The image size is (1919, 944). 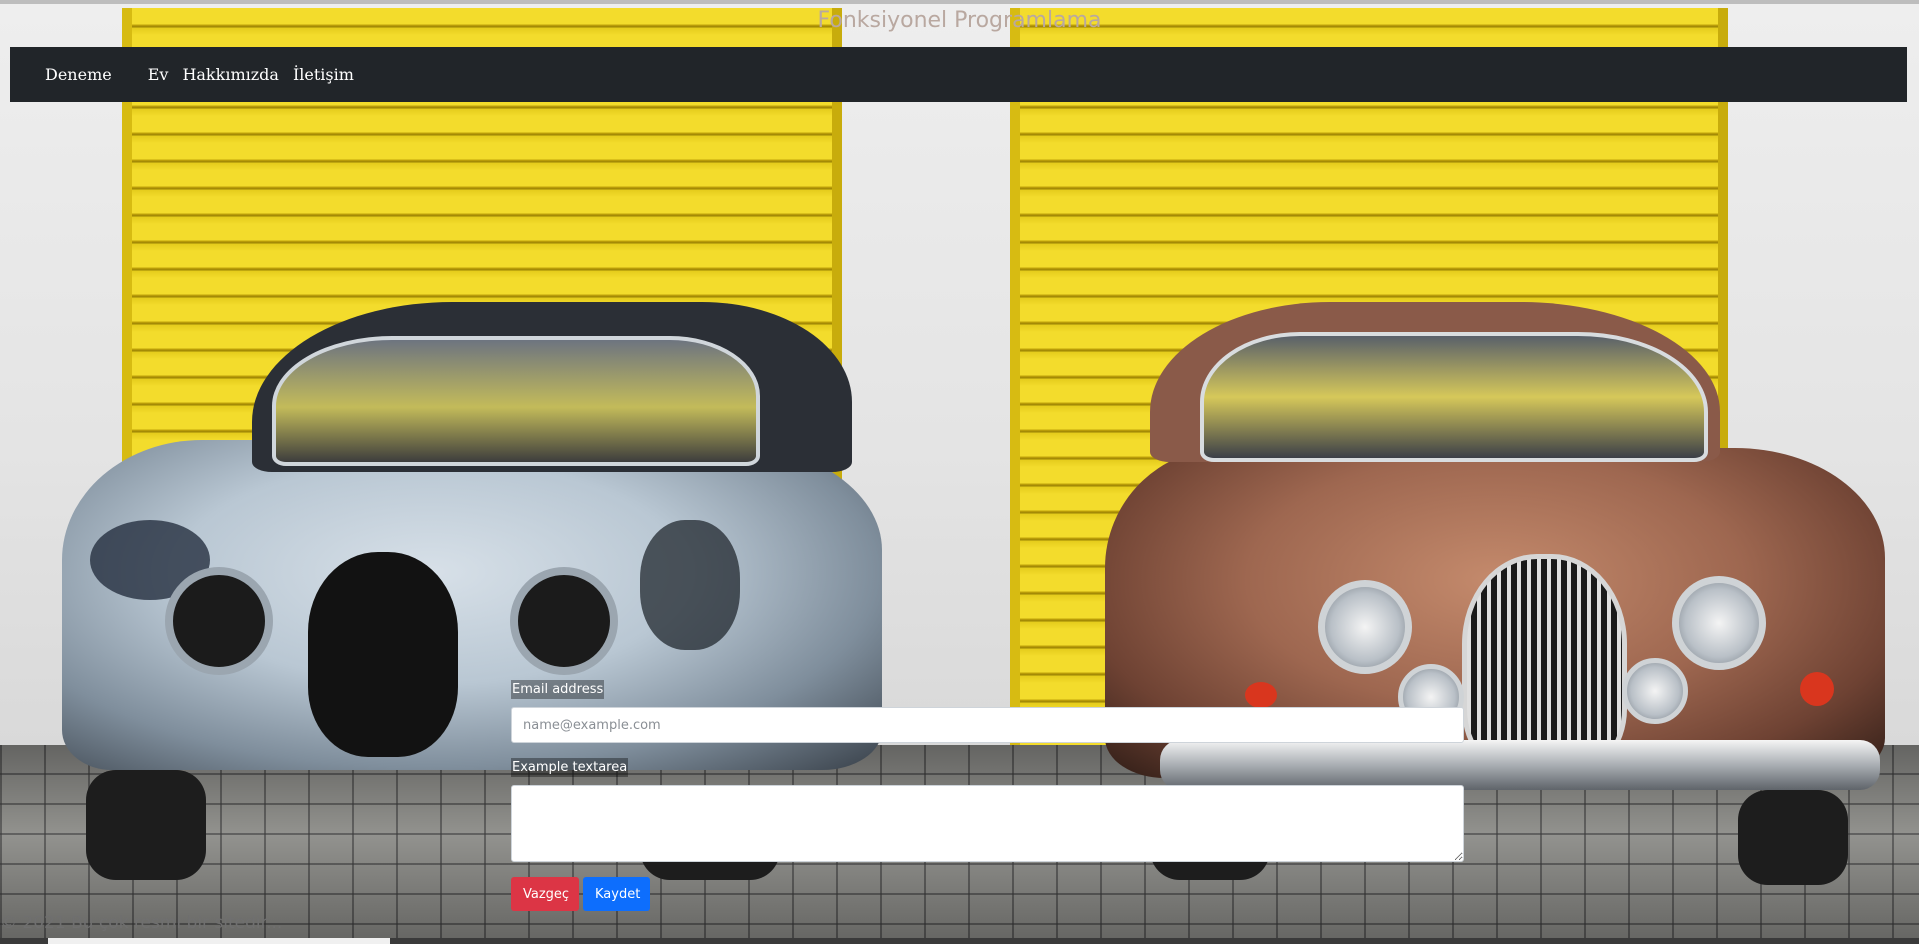 What do you see at coordinates (1793, 837) in the screenshot?
I see `right-car-wheel` at bounding box center [1793, 837].